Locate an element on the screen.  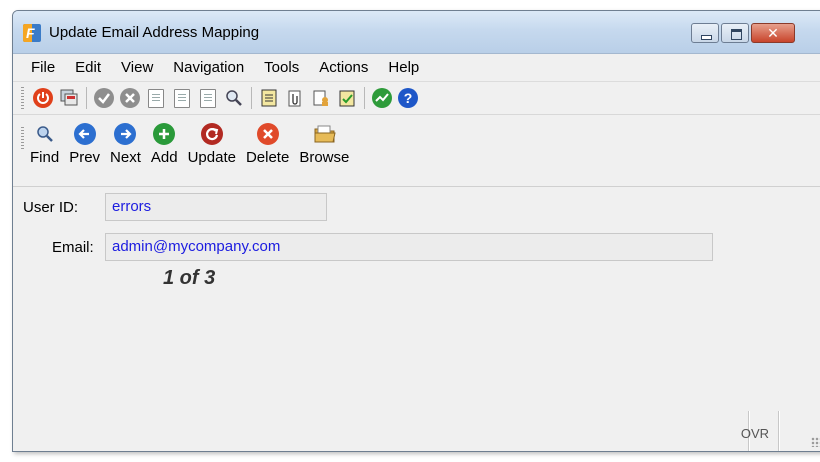
record-counter: 1 of 3 is located at coordinates (189, 278).